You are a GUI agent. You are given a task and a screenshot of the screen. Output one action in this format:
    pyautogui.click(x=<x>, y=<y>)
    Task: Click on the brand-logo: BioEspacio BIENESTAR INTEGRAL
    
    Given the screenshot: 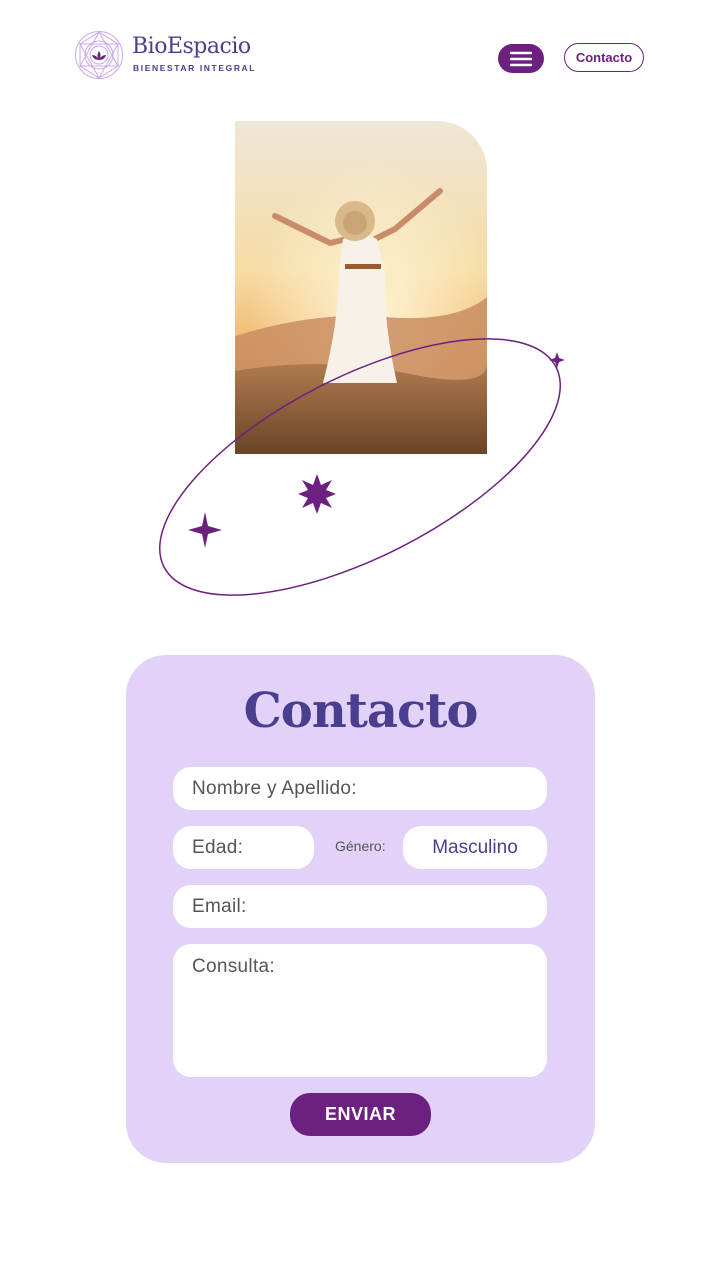 What is the action you would take?
    pyautogui.click(x=164, y=56)
    